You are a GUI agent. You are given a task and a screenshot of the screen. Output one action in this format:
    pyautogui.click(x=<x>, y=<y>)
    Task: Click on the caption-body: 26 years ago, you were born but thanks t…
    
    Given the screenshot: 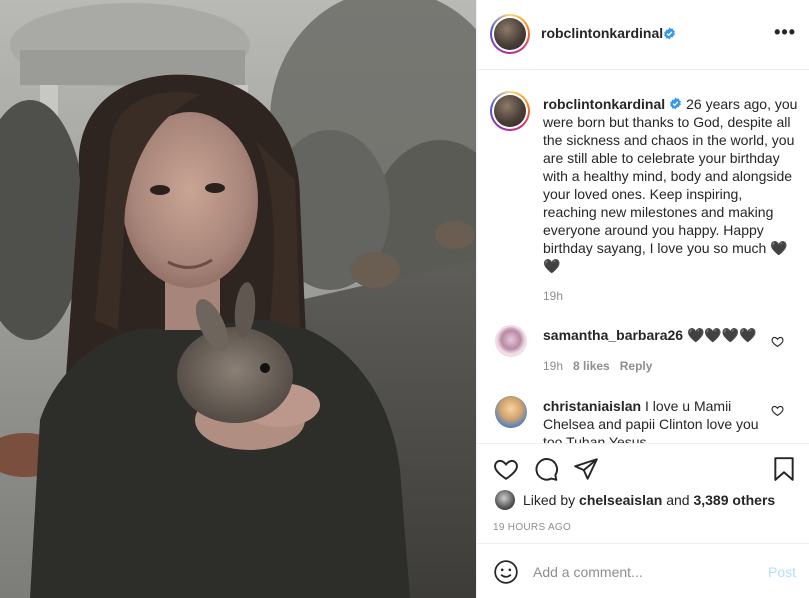 What is the action you would take?
    pyautogui.click(x=670, y=185)
    